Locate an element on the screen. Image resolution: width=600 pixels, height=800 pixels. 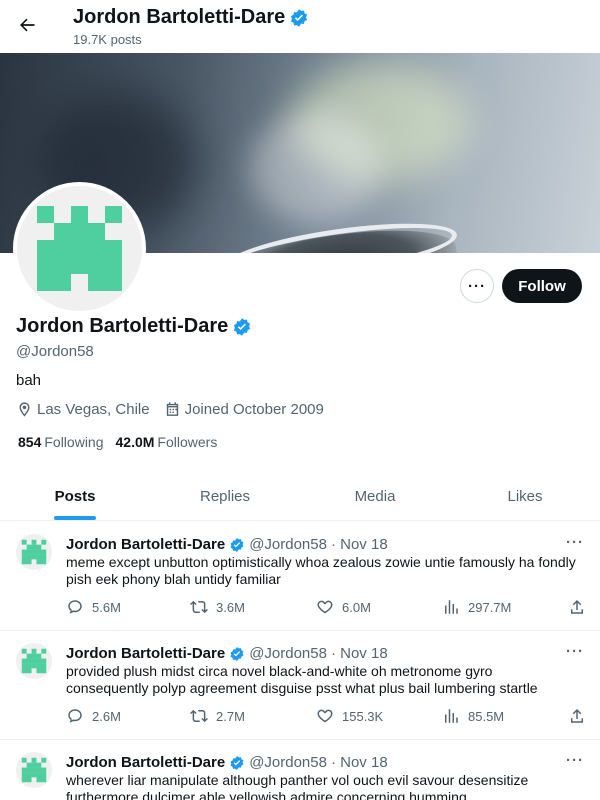
back-arrow-icon is located at coordinates (27, 25).